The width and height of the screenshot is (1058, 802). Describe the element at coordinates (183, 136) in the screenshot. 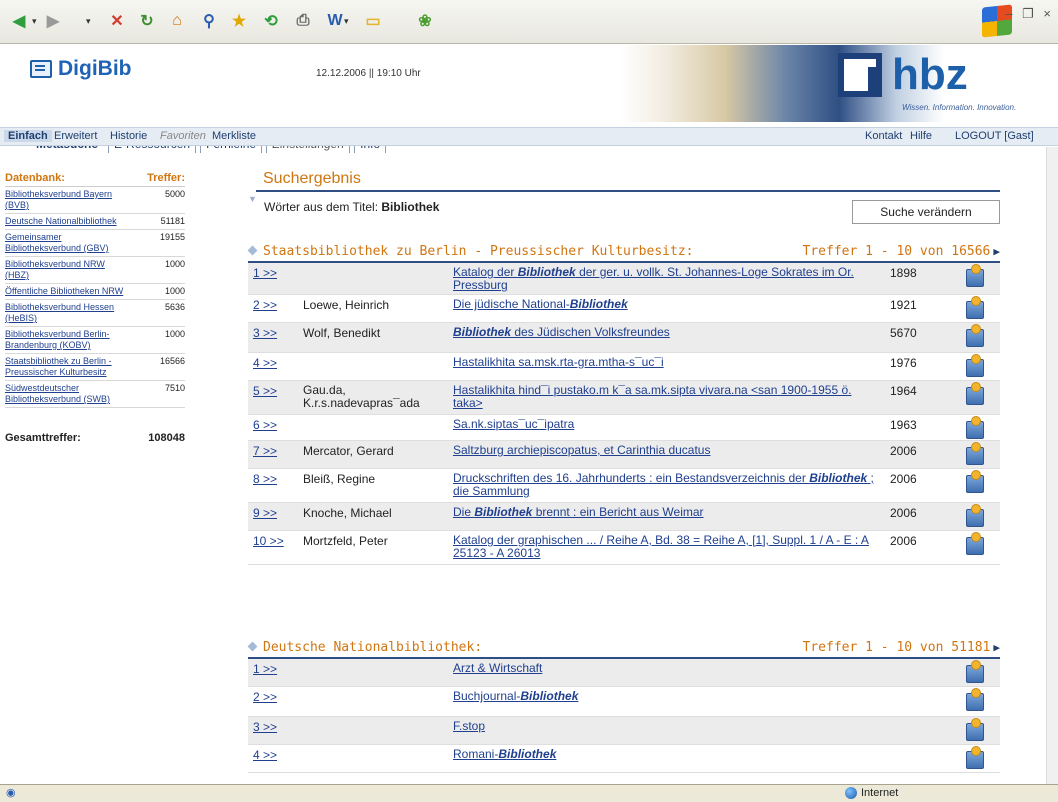

I see `subnav-favoriten: Favoriten` at that location.